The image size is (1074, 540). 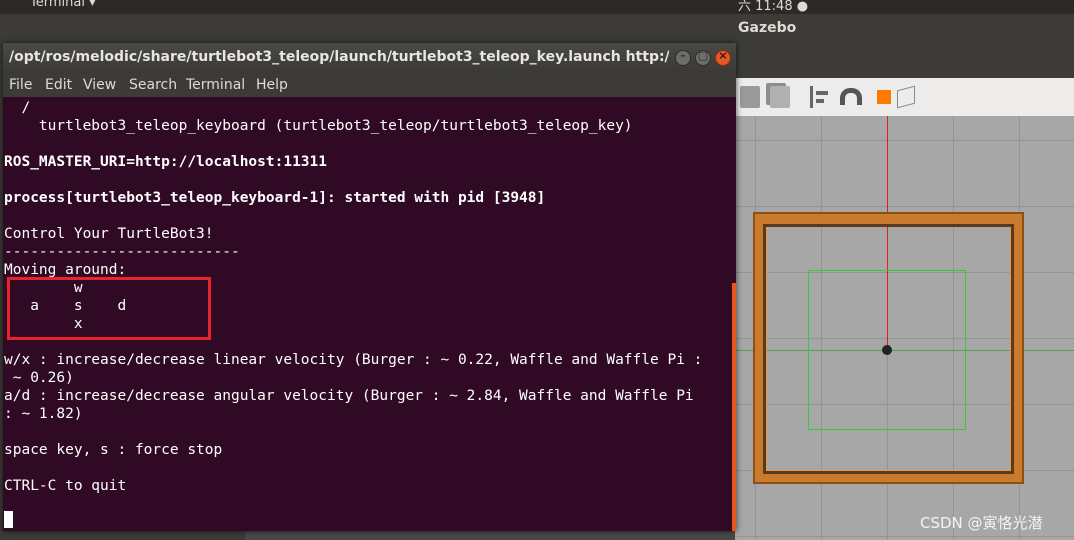 I want to click on minimize-icon: –, so click(x=683, y=55).